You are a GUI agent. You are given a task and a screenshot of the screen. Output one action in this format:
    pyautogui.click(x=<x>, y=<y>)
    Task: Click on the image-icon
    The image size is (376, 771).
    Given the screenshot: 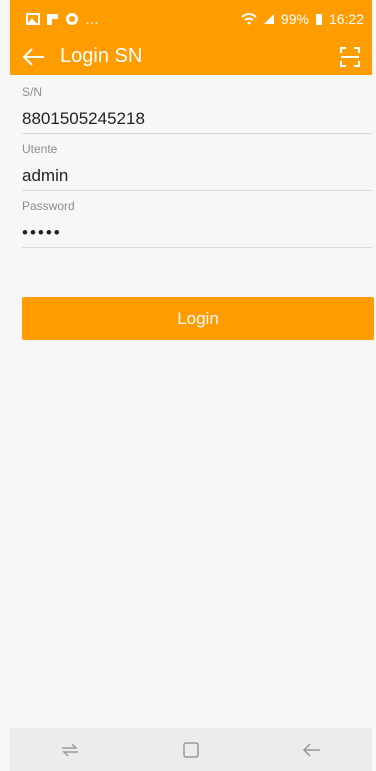 What is the action you would take?
    pyautogui.click(x=33, y=19)
    